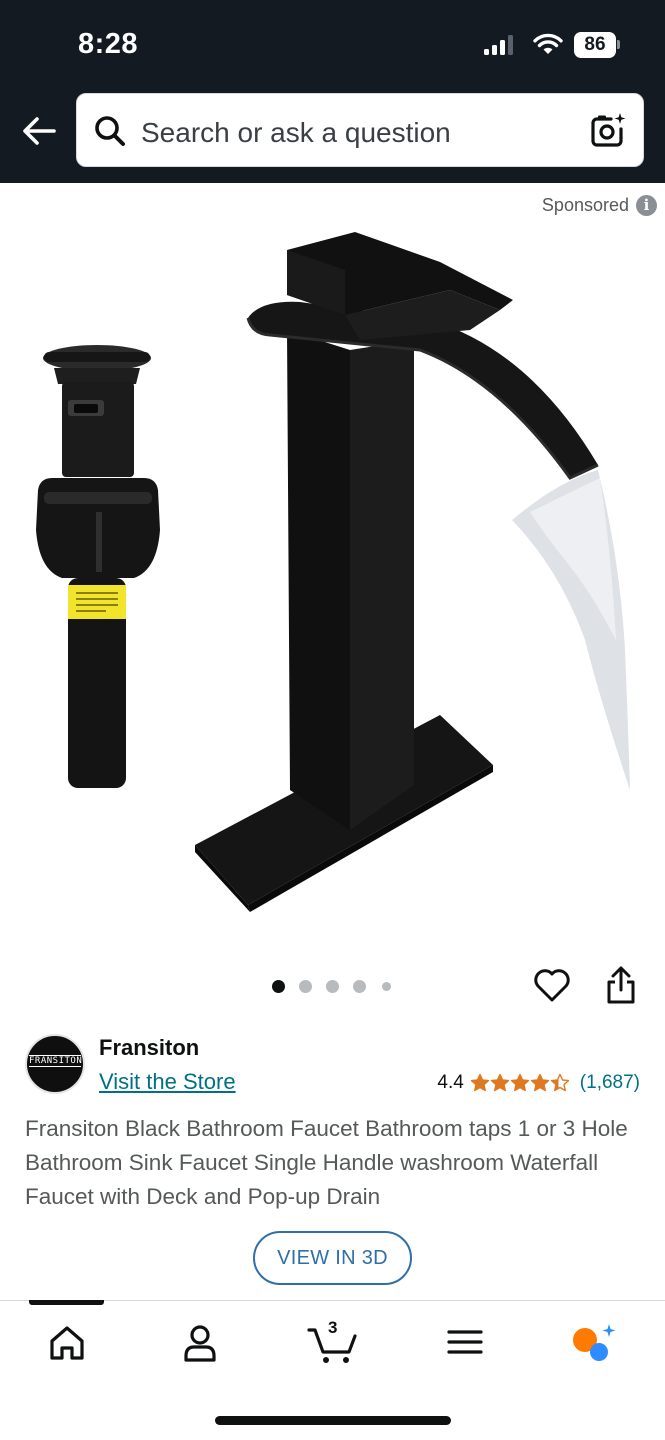 This screenshot has width=665, height=1440. I want to click on brand-logo-text: FRANSITON, so click(56, 1061).